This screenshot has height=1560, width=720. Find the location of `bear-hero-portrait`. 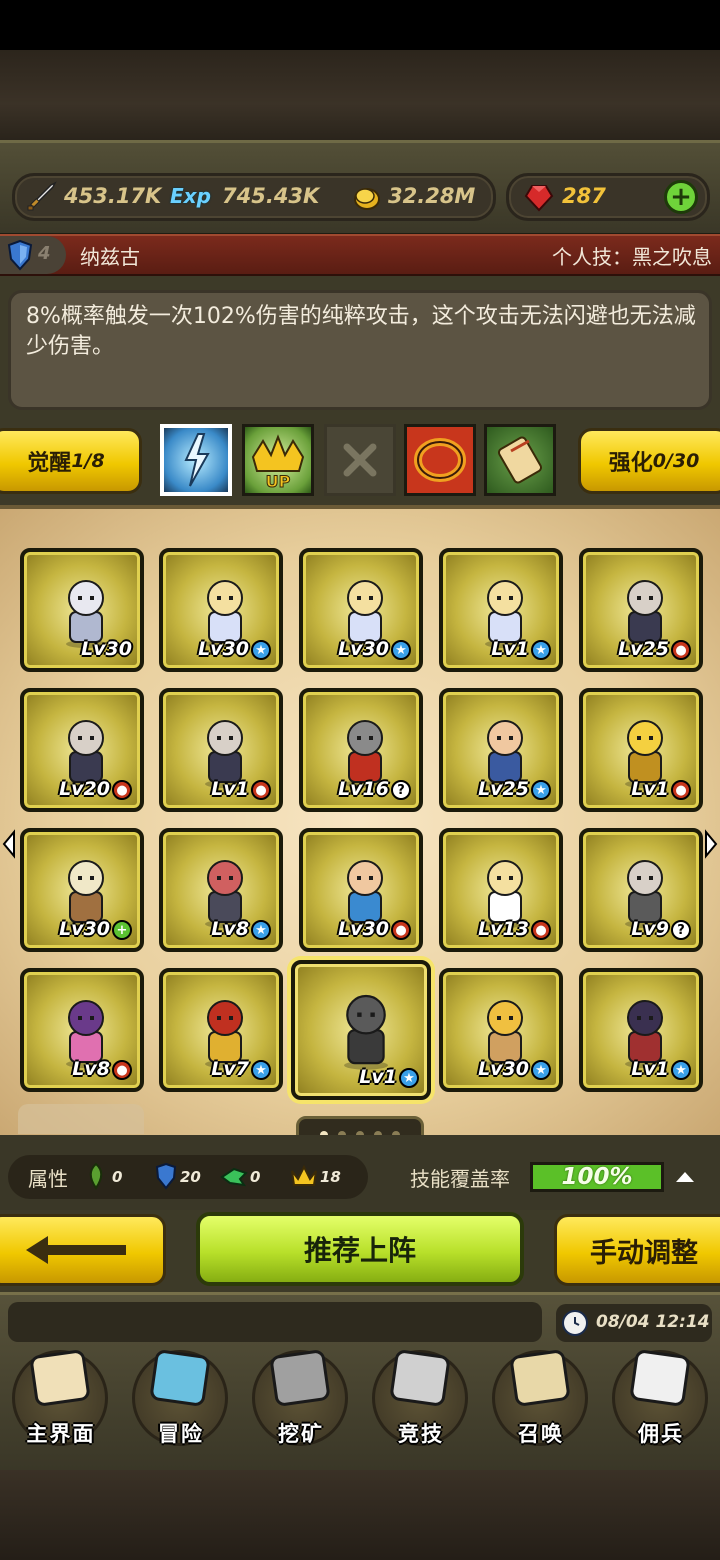

bear-hero-portrait is located at coordinates (86, 614).